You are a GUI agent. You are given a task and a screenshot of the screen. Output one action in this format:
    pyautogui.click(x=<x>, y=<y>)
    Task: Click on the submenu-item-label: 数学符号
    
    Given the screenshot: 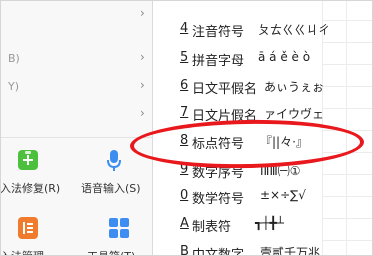 What is the action you would take?
    pyautogui.click(x=218, y=199)
    